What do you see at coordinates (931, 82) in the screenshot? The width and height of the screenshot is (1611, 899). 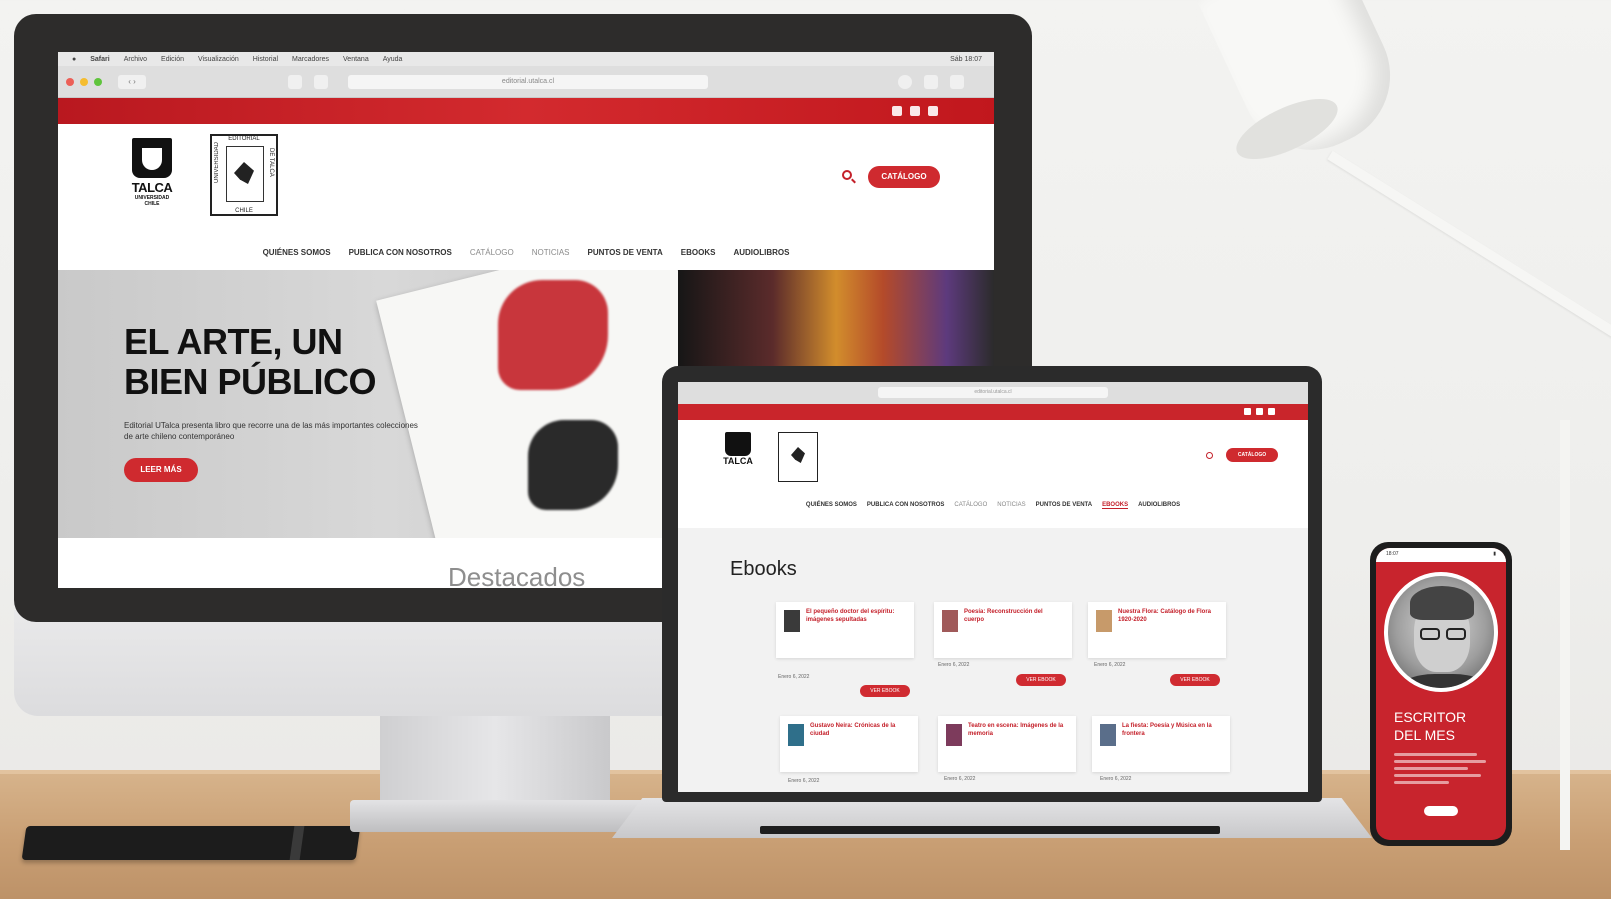 I see `share-icon` at bounding box center [931, 82].